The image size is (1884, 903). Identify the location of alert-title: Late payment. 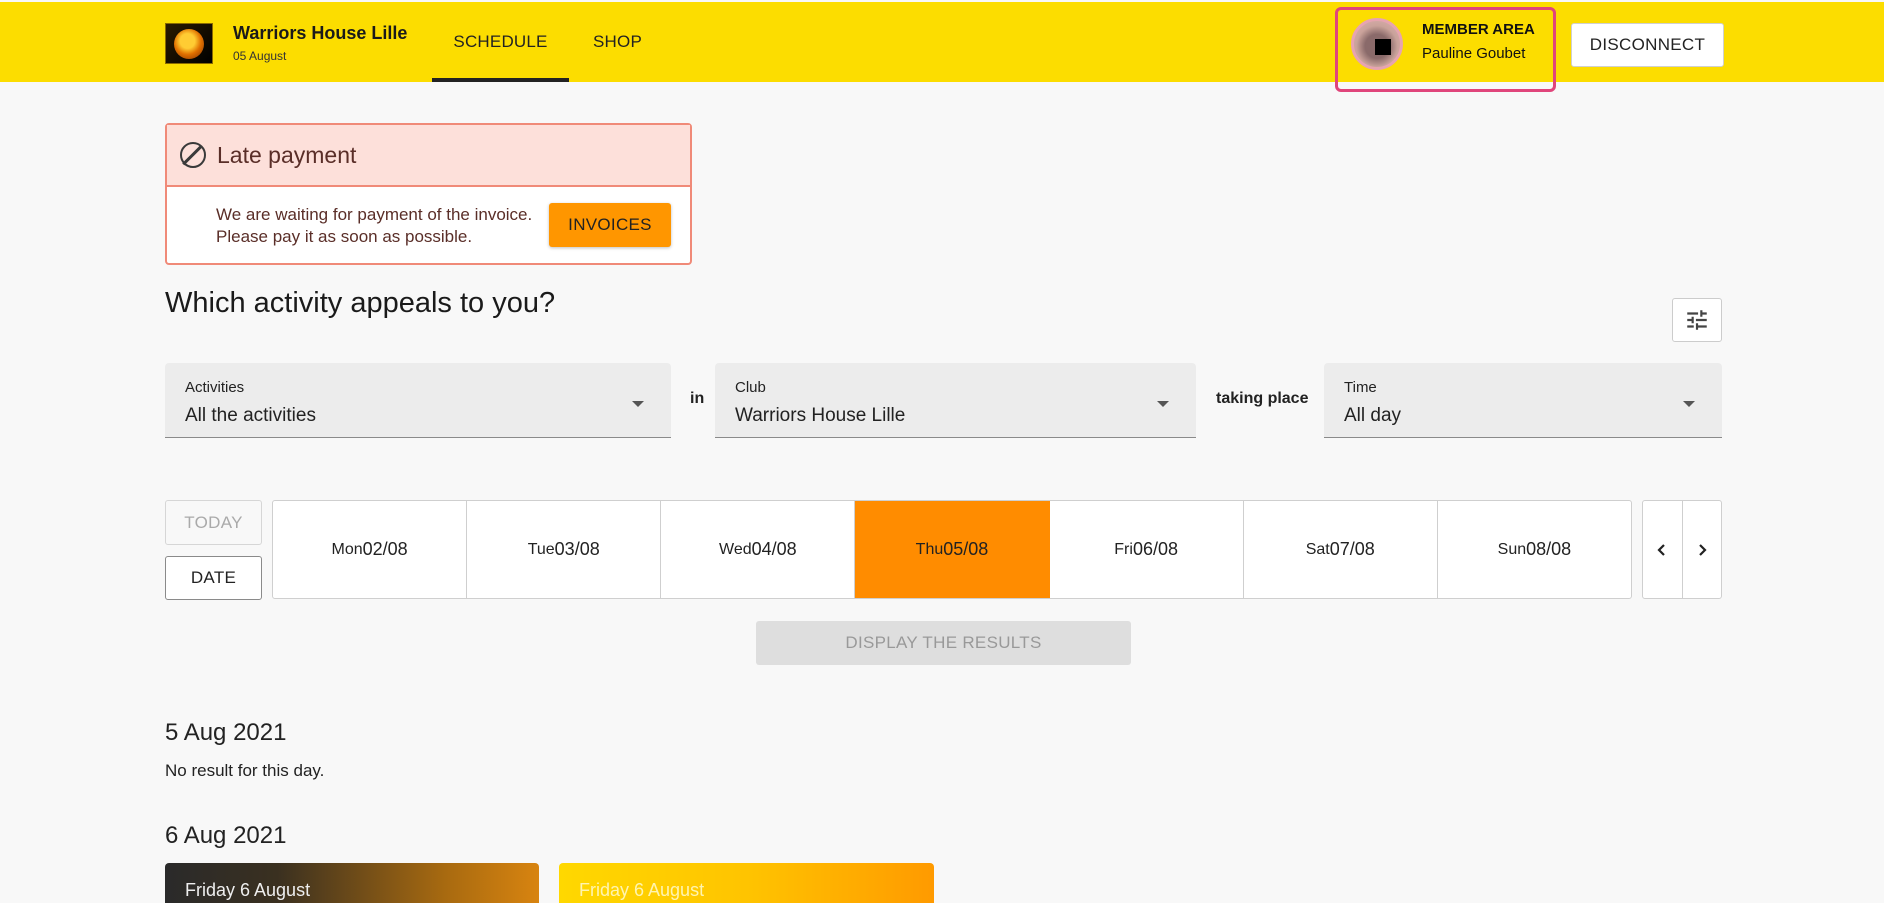
(287, 154).